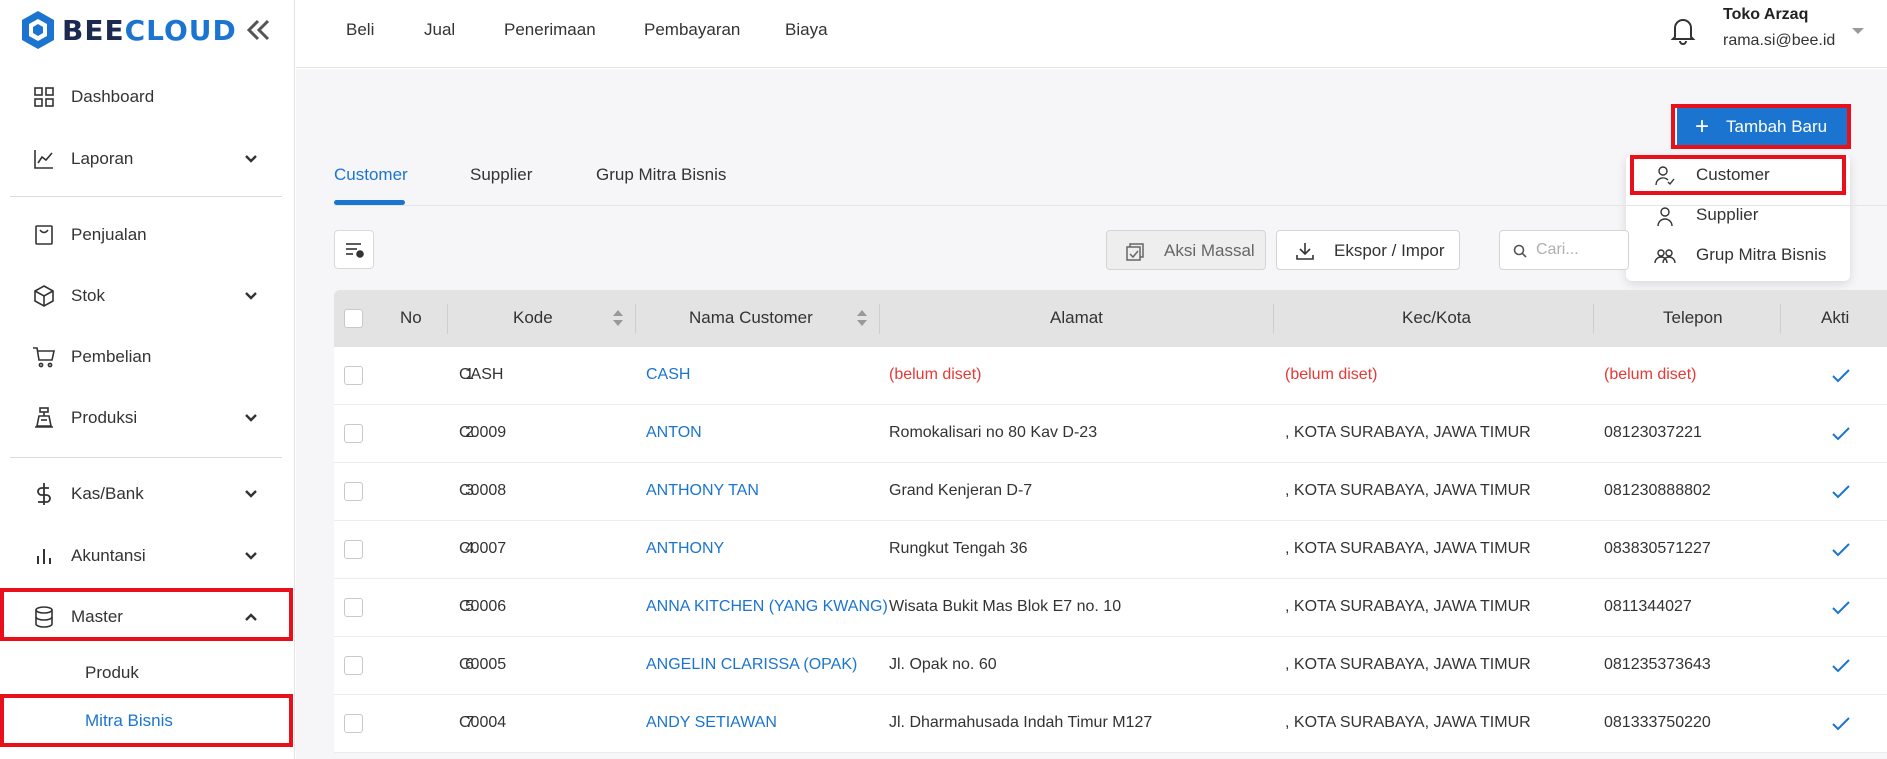 This screenshot has width=1887, height=759. What do you see at coordinates (147, 235) in the screenshot?
I see `sidebar-item-penjualan: Penjualan` at bounding box center [147, 235].